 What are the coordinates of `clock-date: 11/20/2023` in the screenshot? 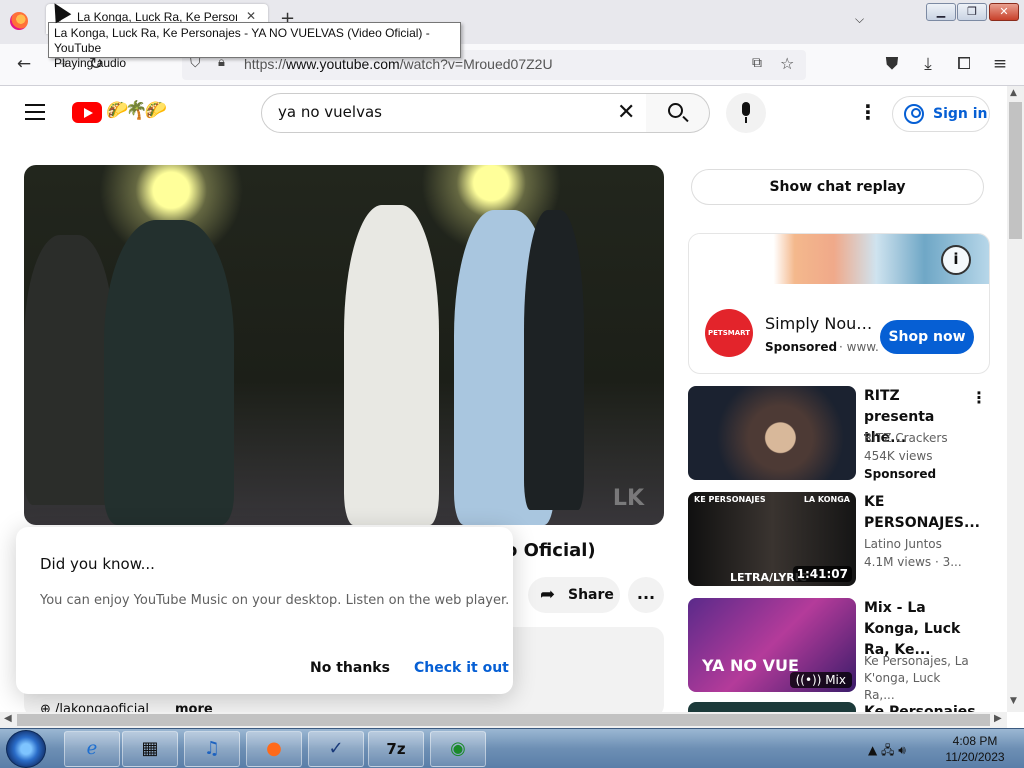 It's located at (975, 757).